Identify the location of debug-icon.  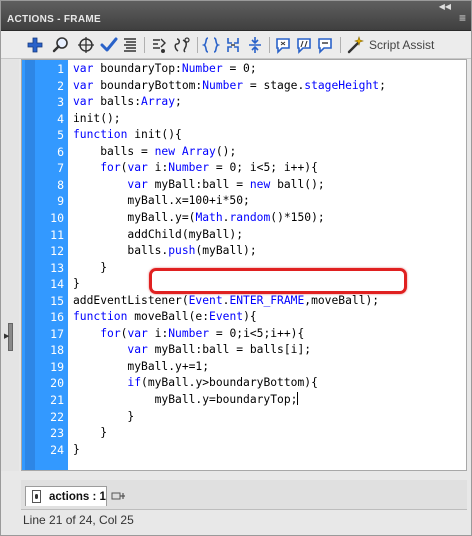
(182, 45).